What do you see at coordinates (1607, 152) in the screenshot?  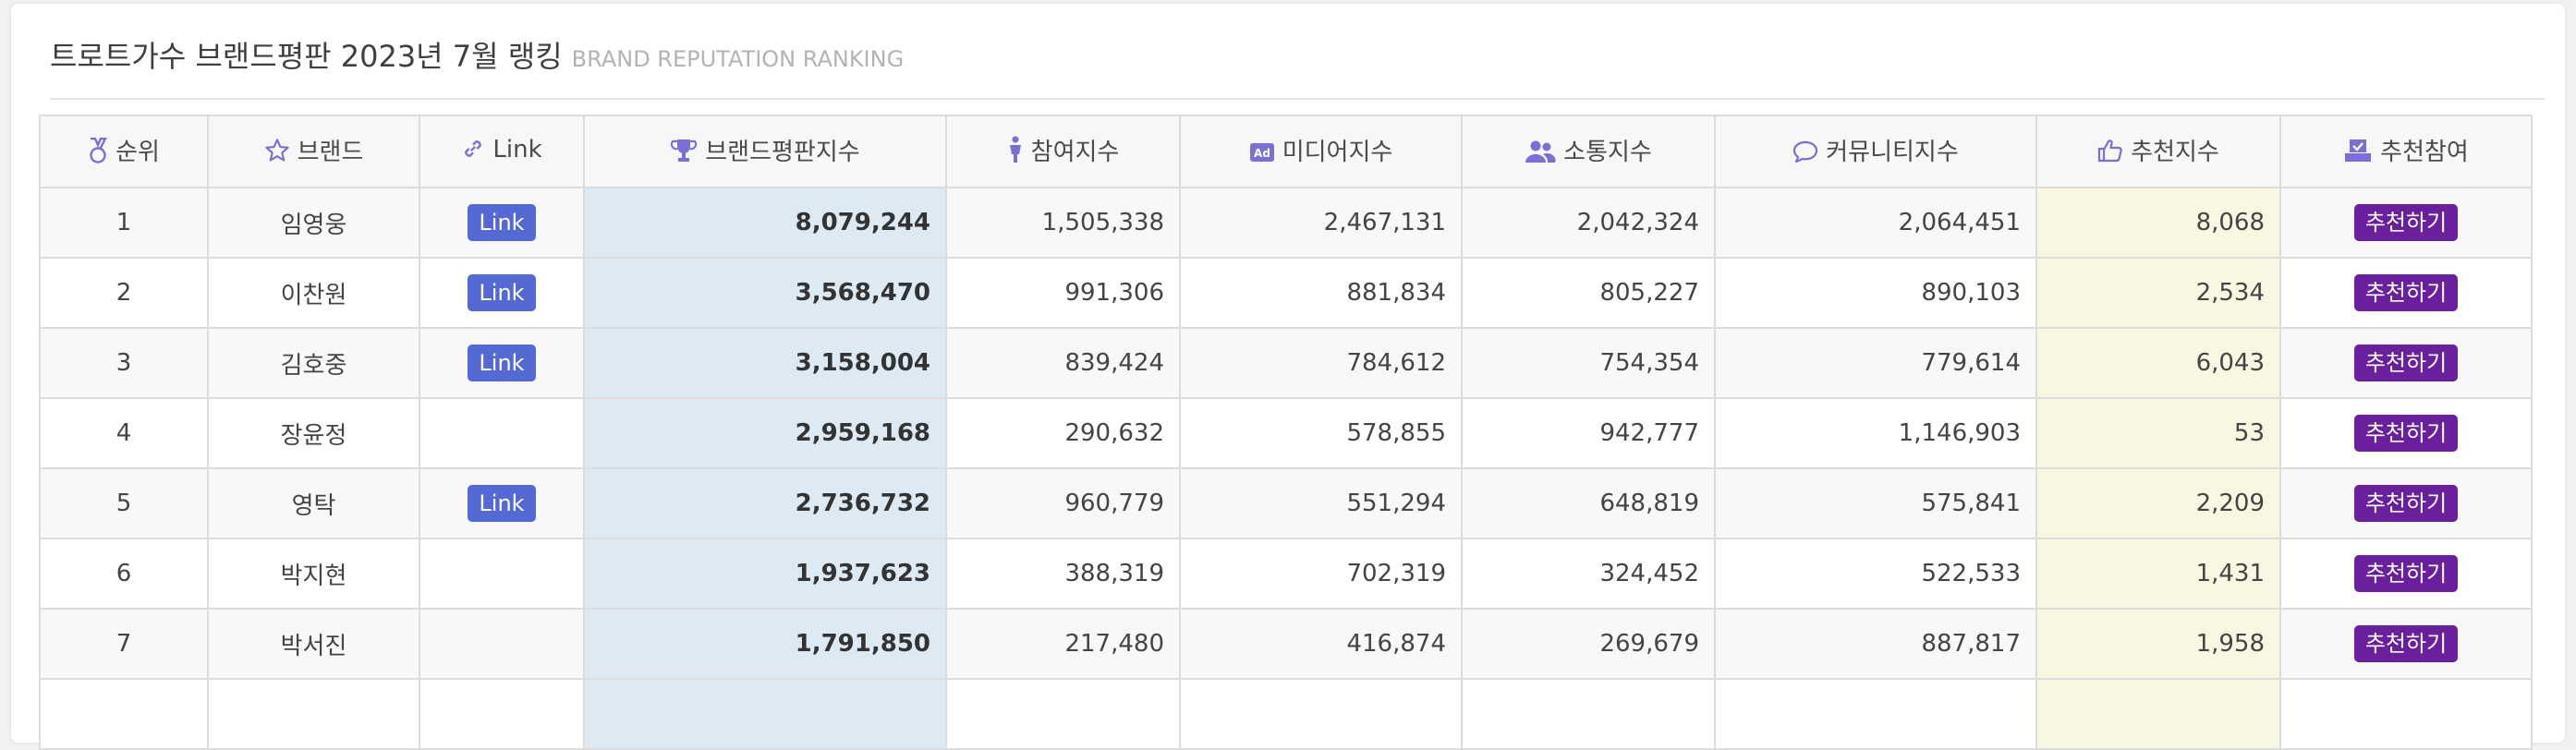 I see `header-label: 소통지수` at bounding box center [1607, 152].